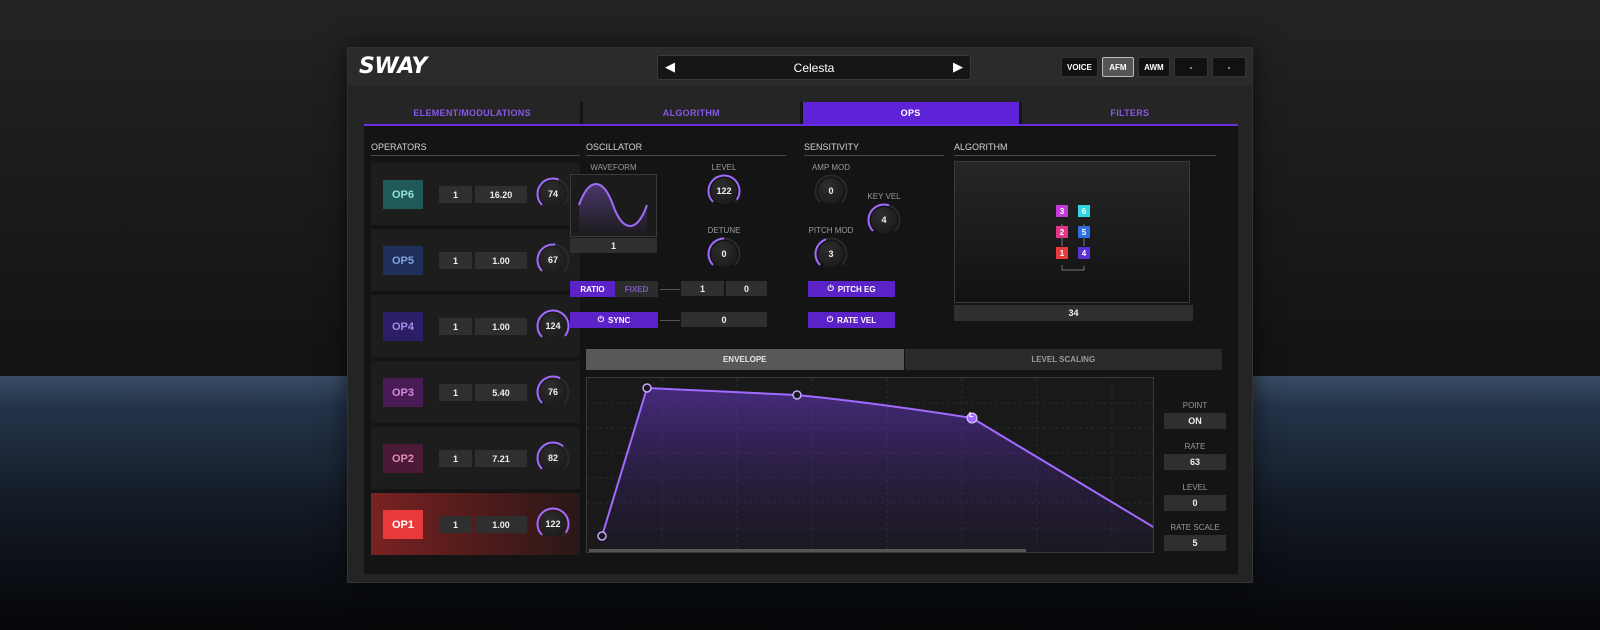 The width and height of the screenshot is (1600, 630). Describe the element at coordinates (691, 113) in the screenshot. I see `tab-algorithm: ALGORITHM` at that location.